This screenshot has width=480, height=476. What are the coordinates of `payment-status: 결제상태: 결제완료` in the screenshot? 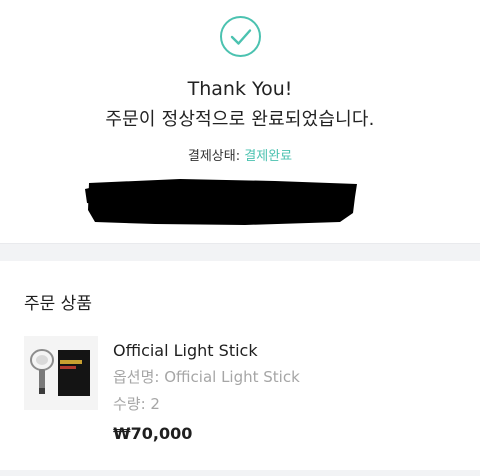 It's located at (240, 154).